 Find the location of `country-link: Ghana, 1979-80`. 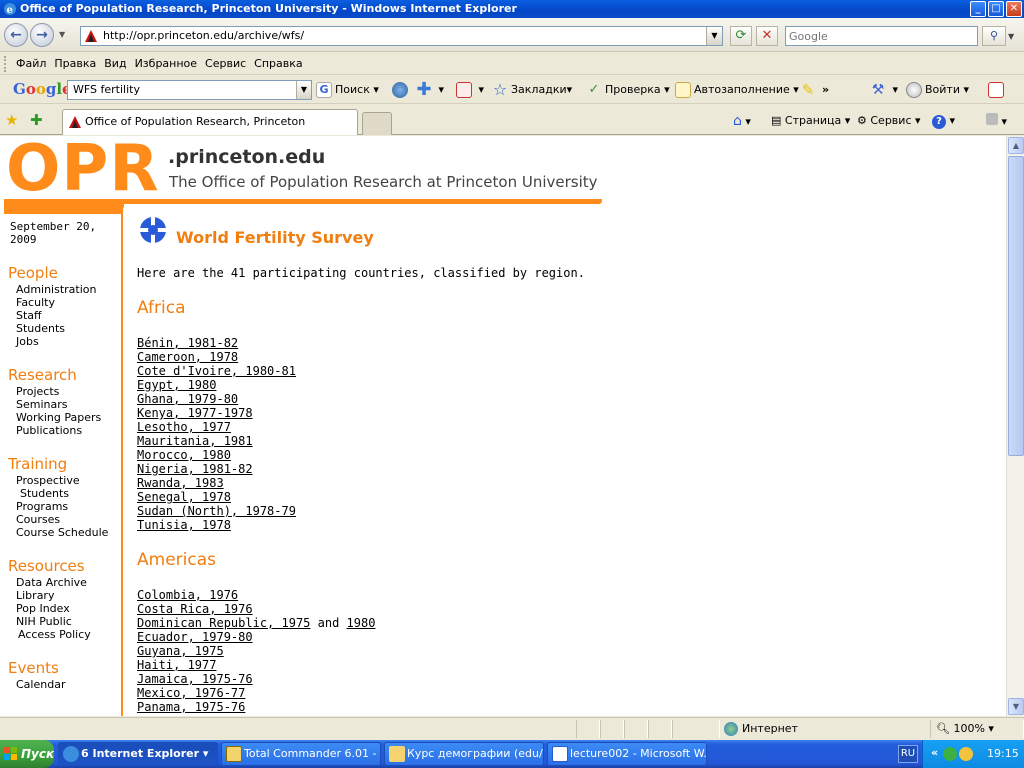

country-link: Ghana, 1979-80 is located at coordinates (187, 399).